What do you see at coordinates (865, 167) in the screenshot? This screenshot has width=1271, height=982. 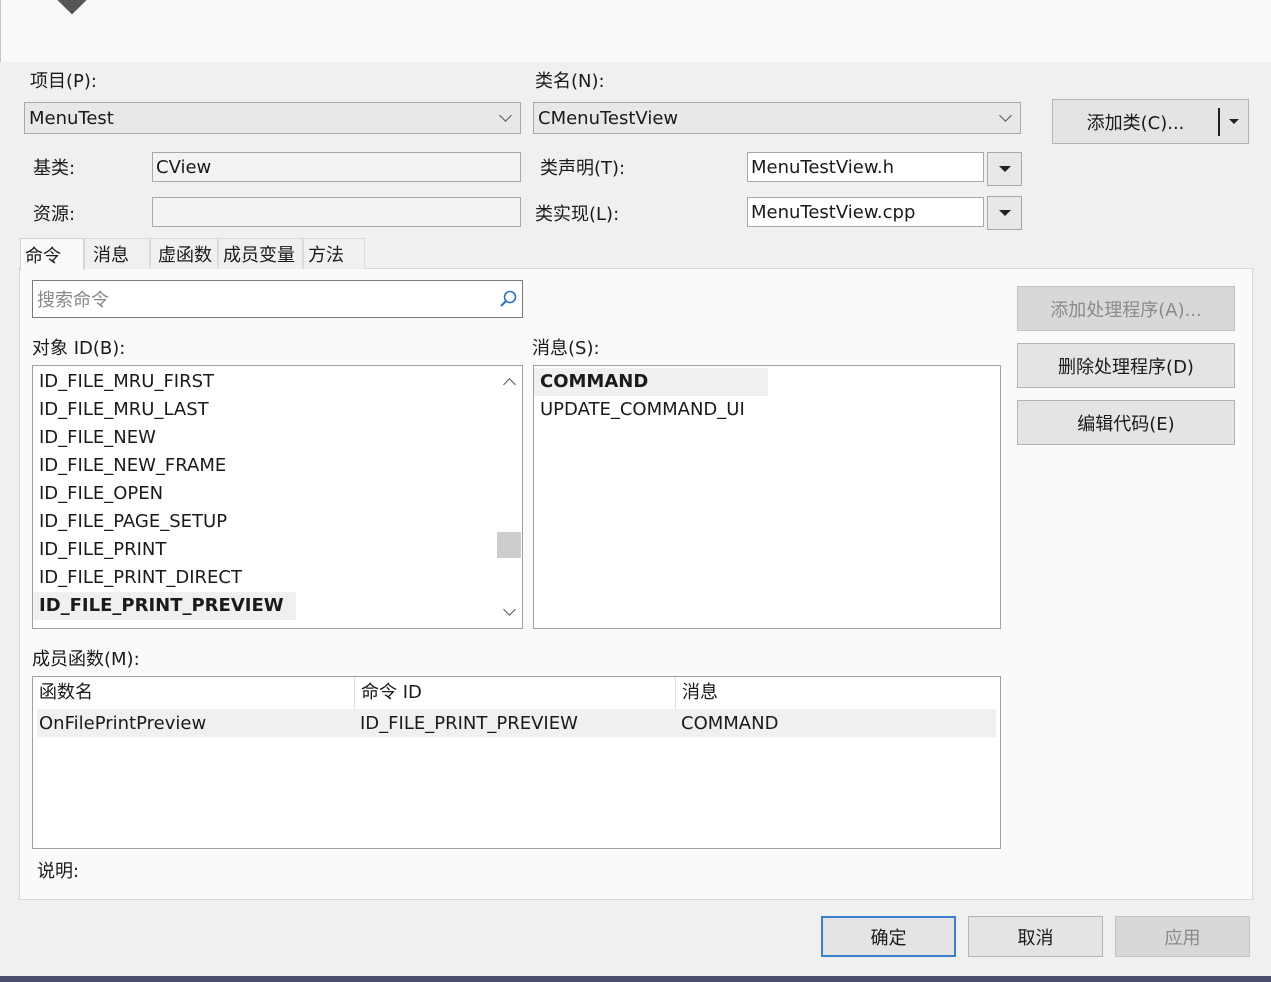 I see `class-decl-field: MenuTestView.h` at bounding box center [865, 167].